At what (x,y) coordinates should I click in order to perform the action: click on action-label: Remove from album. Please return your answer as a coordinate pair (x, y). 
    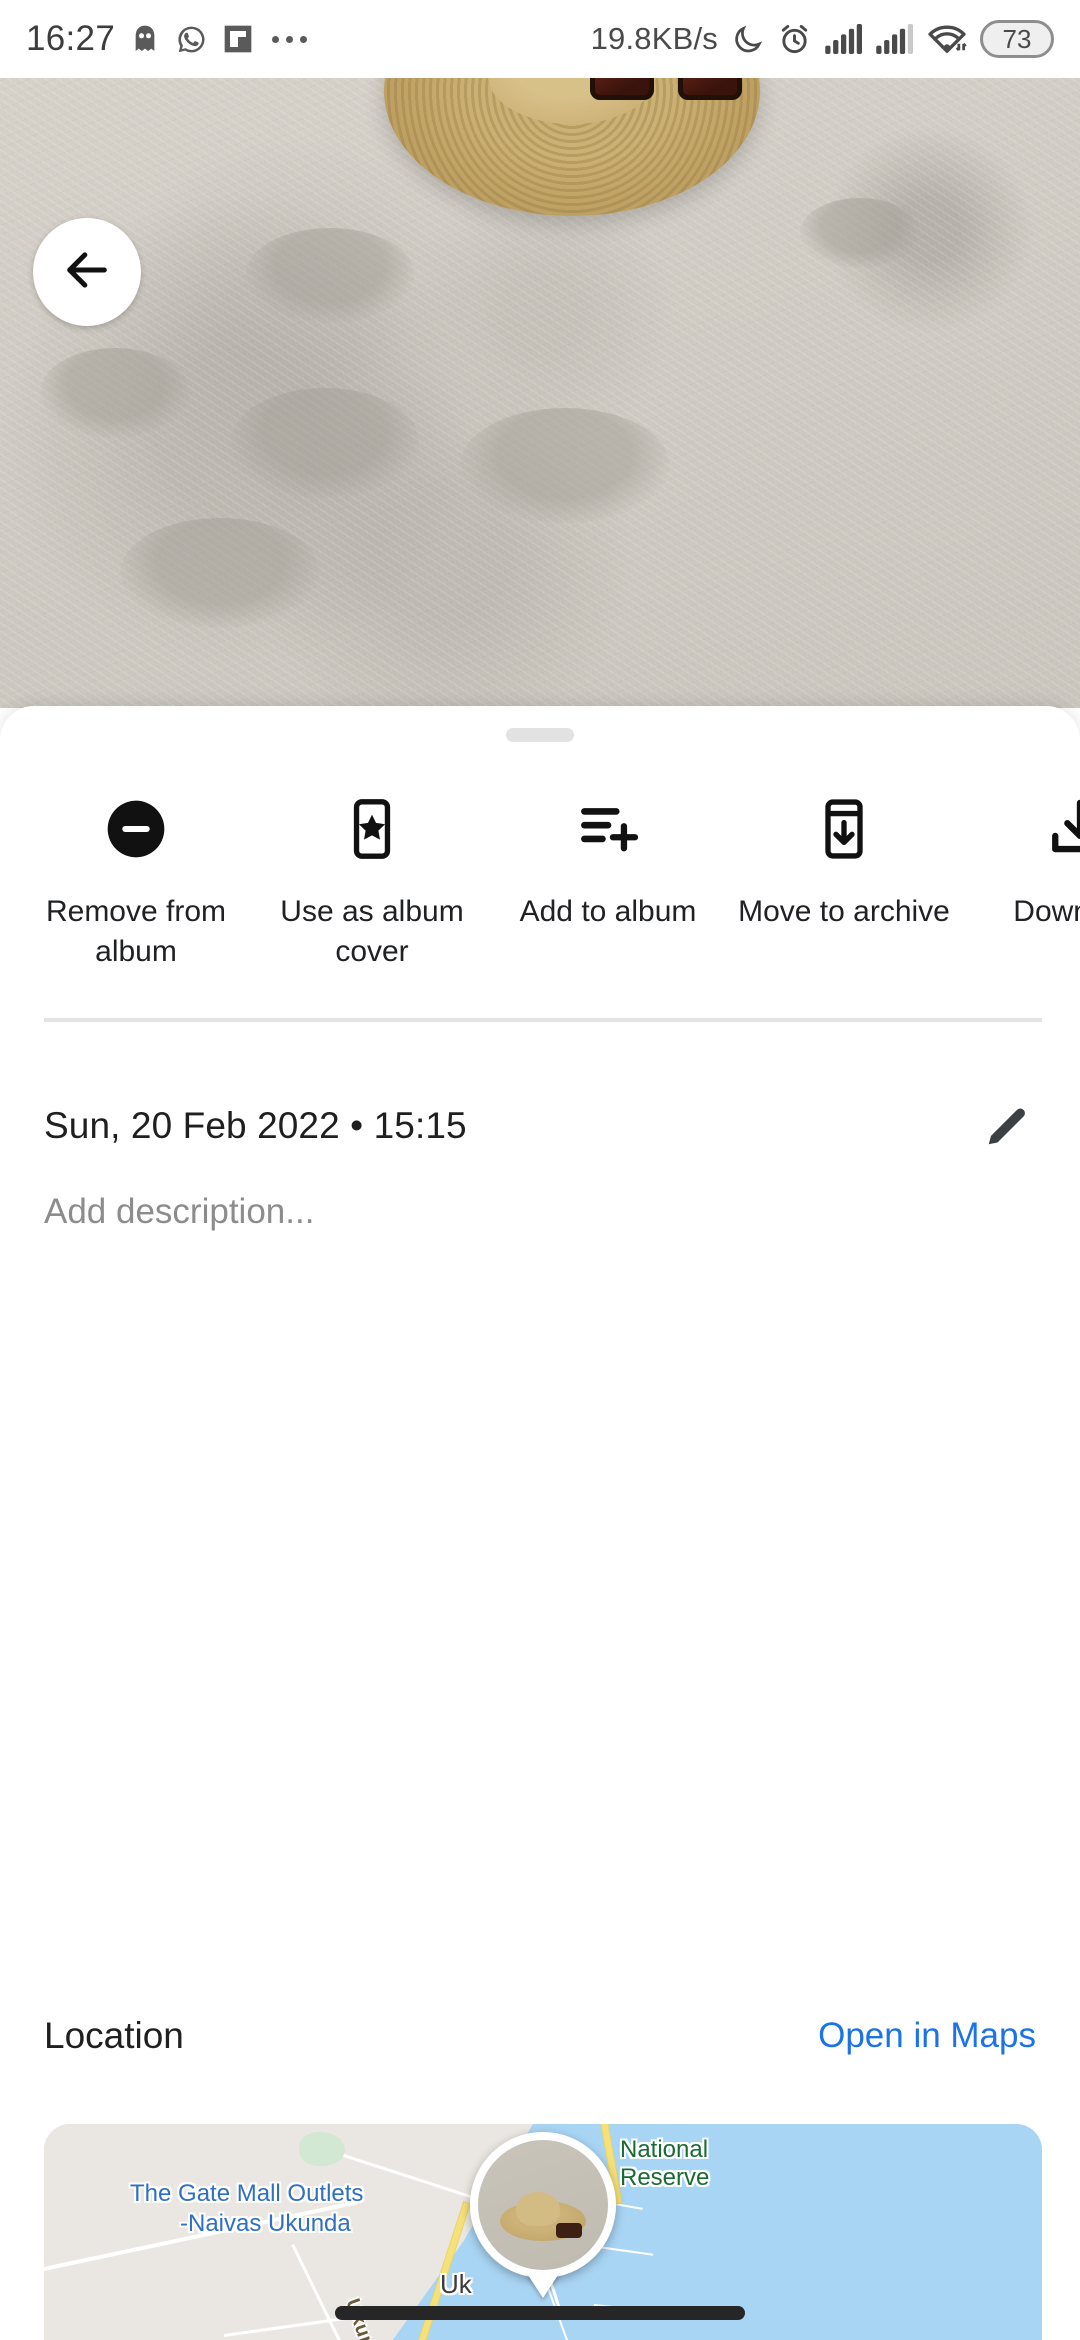
    Looking at the image, I should click on (136, 931).